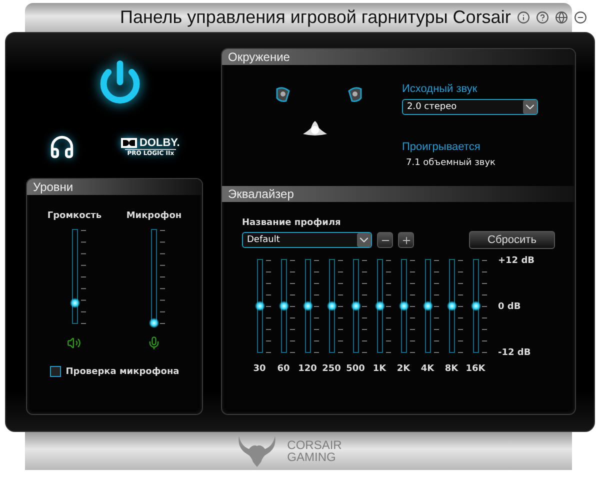  I want to click on globe-icon, so click(561, 17).